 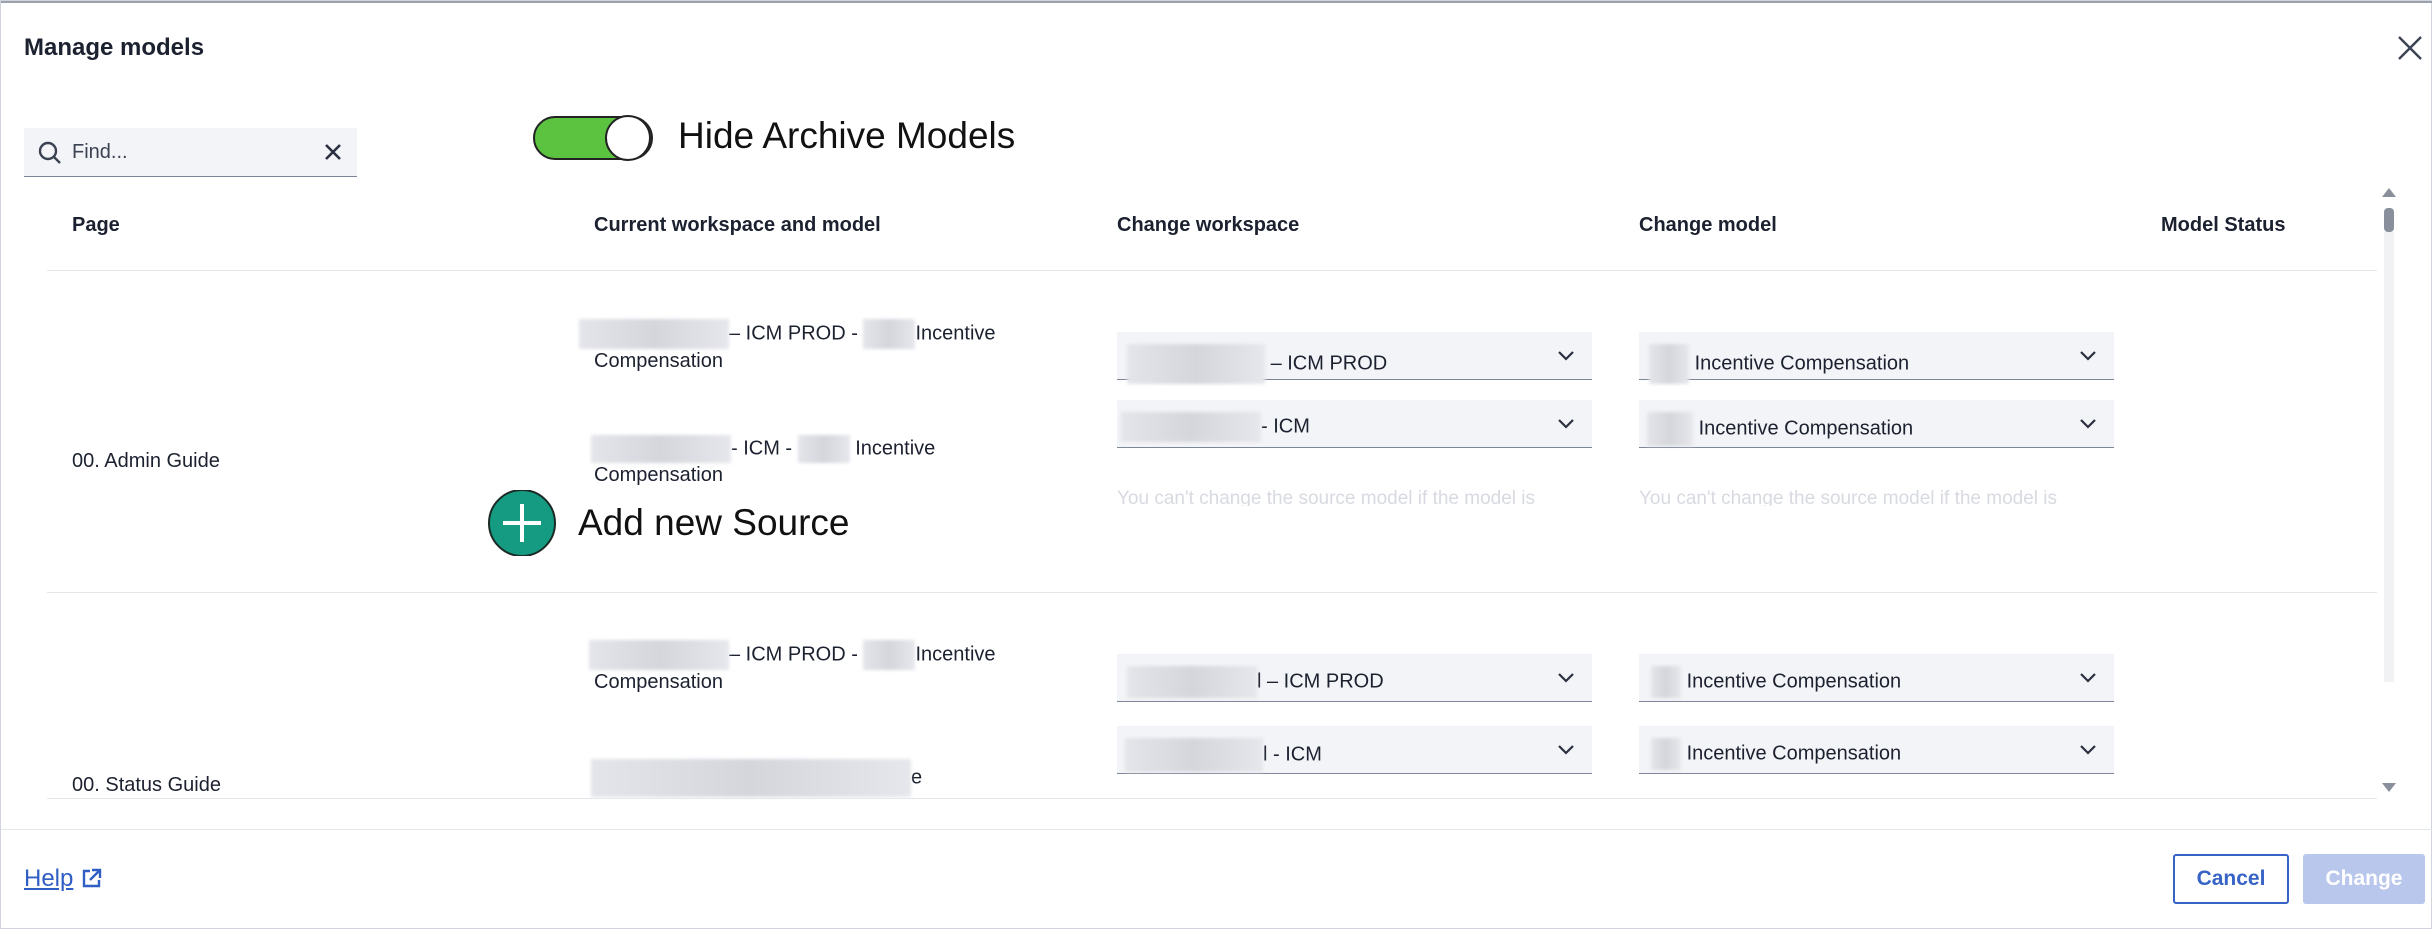 I want to click on workspace-select: l – ICM PROD, so click(x=1354, y=678).